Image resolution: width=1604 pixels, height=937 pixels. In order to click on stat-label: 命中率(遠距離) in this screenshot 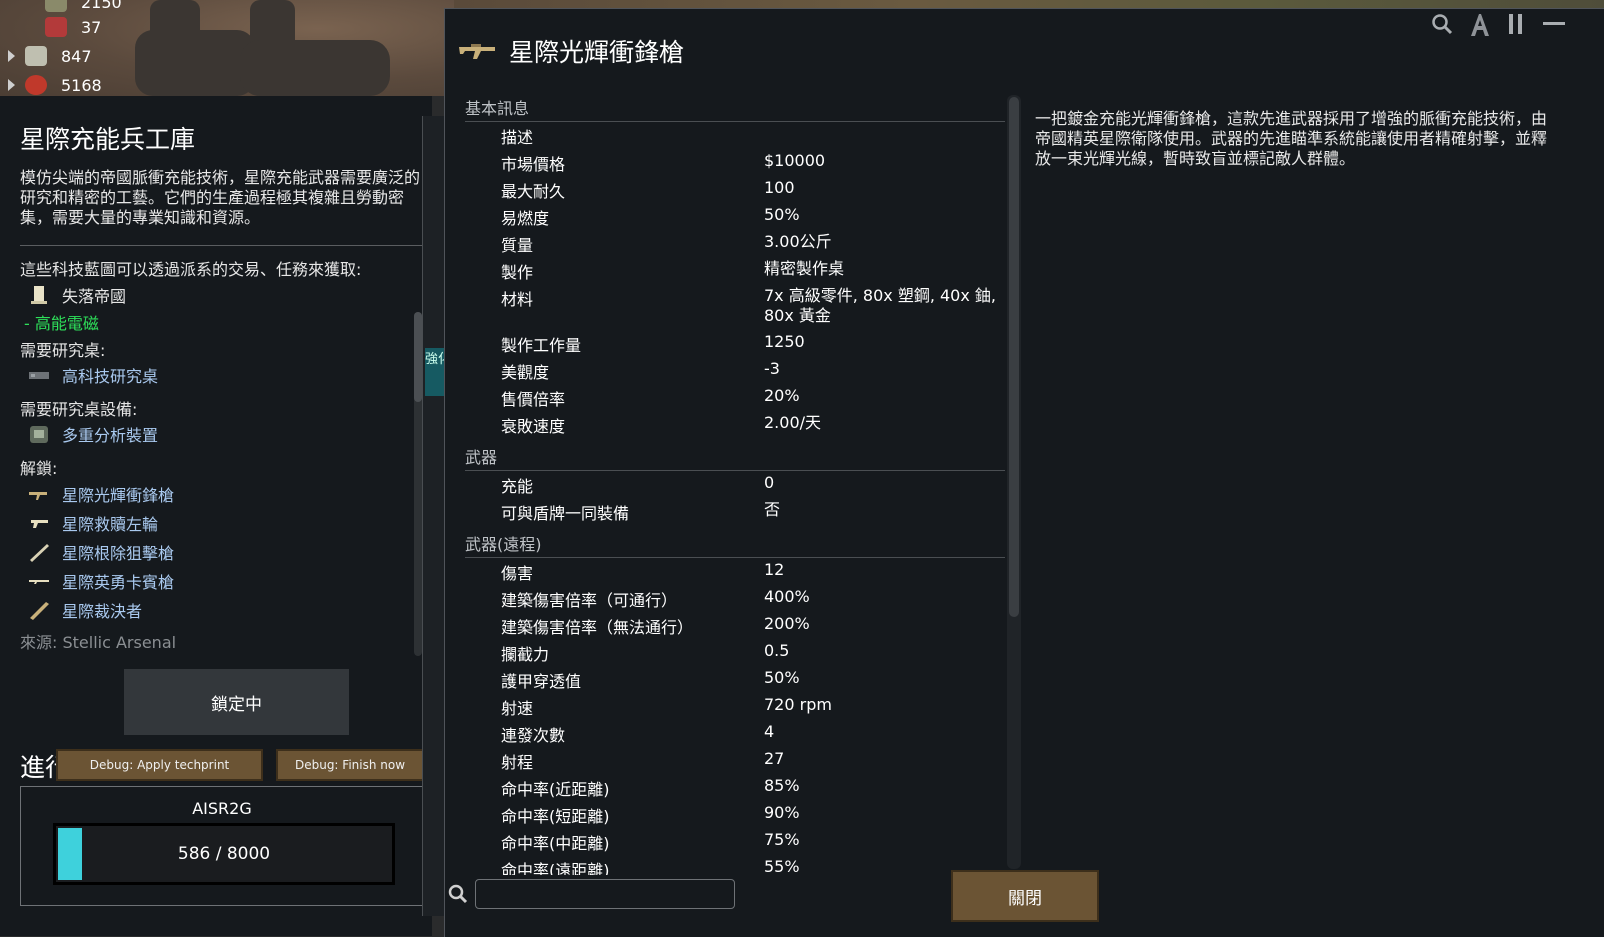, I will do `click(555, 868)`.